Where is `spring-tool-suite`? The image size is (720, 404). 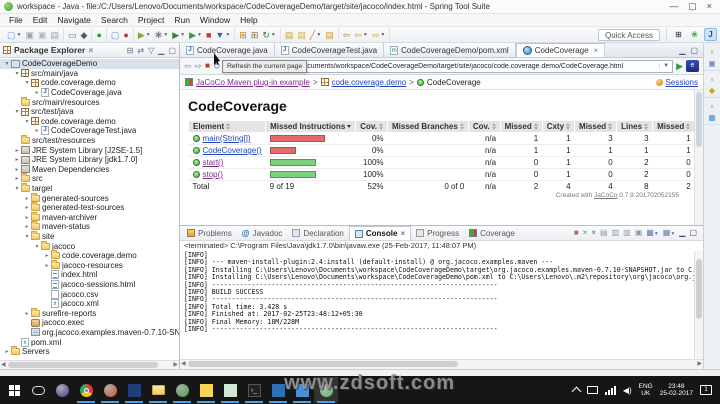
spring-tool-suite is located at coordinates (182, 390).